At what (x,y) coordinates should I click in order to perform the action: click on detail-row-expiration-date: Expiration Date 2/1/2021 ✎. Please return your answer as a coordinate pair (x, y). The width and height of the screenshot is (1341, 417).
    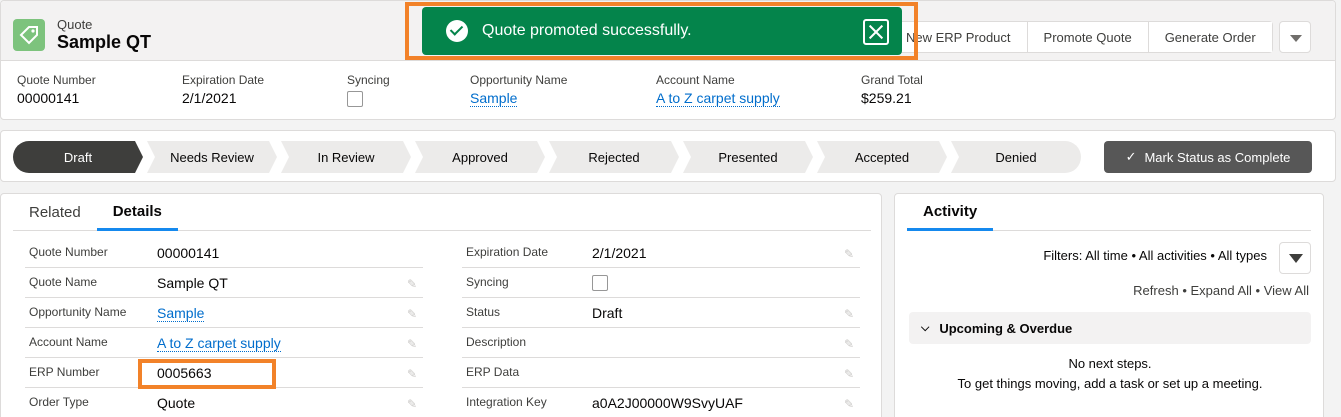
    Looking at the image, I should click on (661, 253).